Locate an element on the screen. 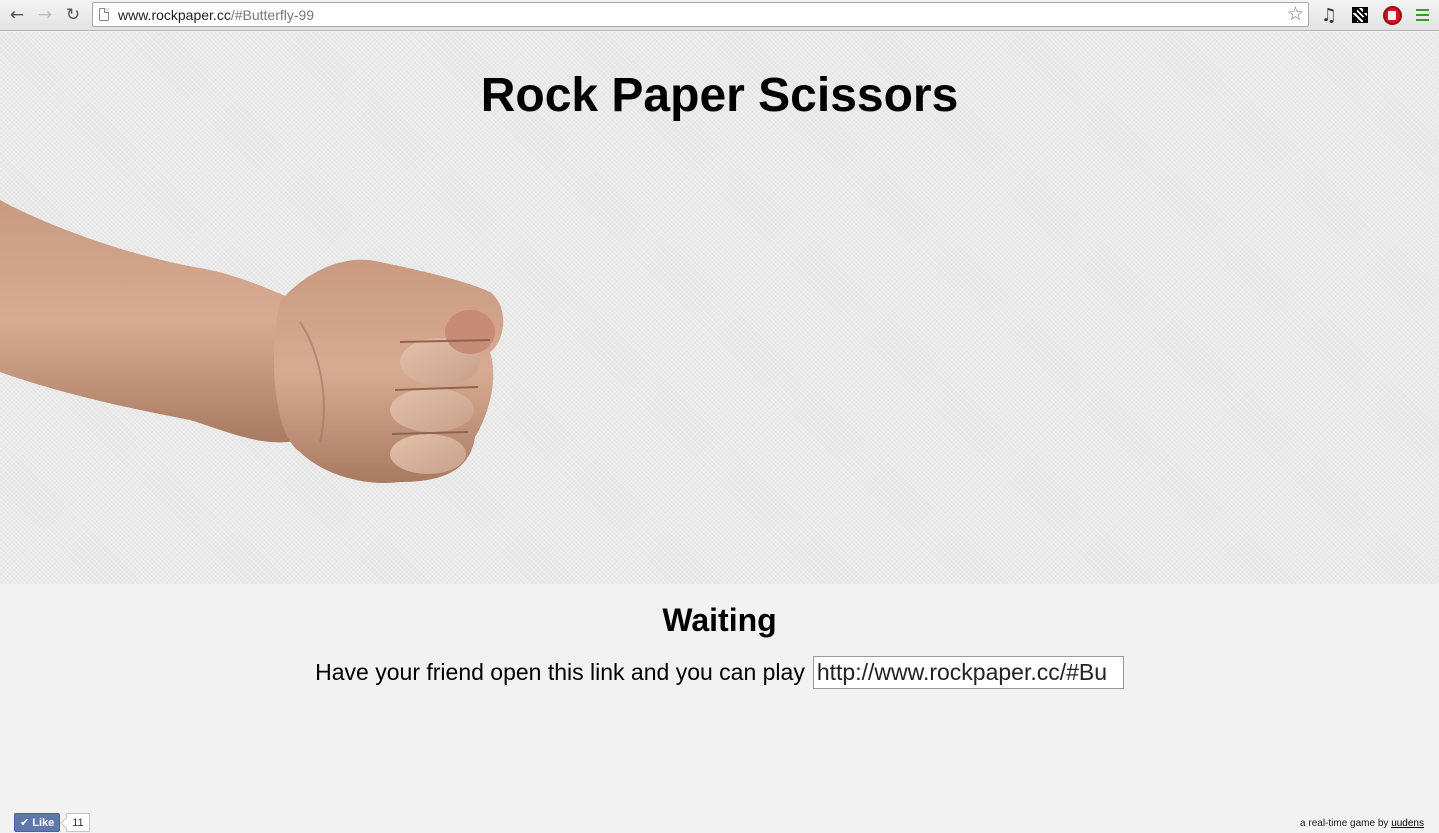  forward-arrow-icon: → is located at coordinates (45, 15).